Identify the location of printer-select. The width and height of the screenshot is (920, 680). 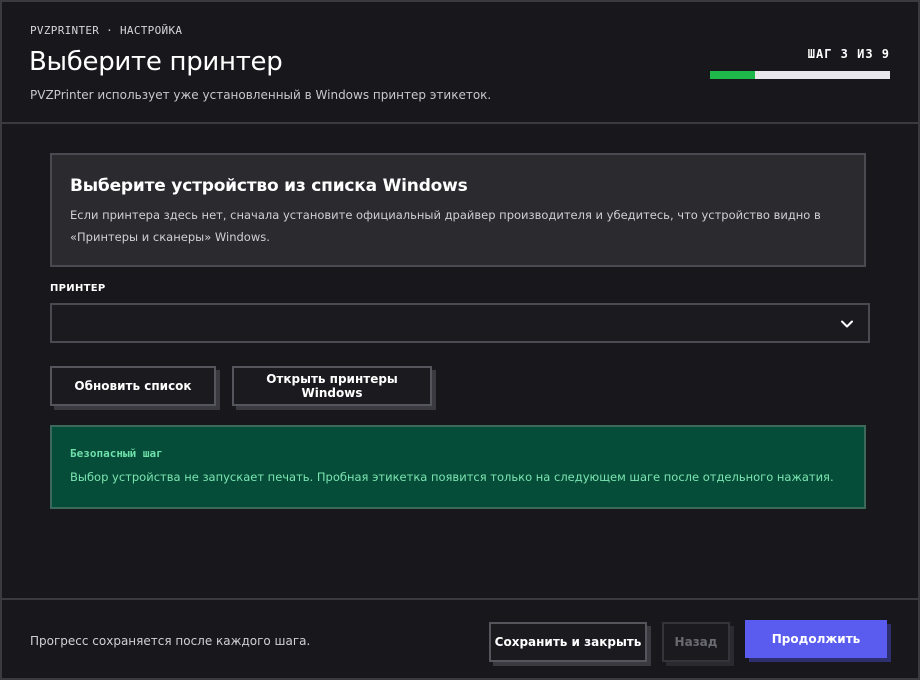
(460, 323).